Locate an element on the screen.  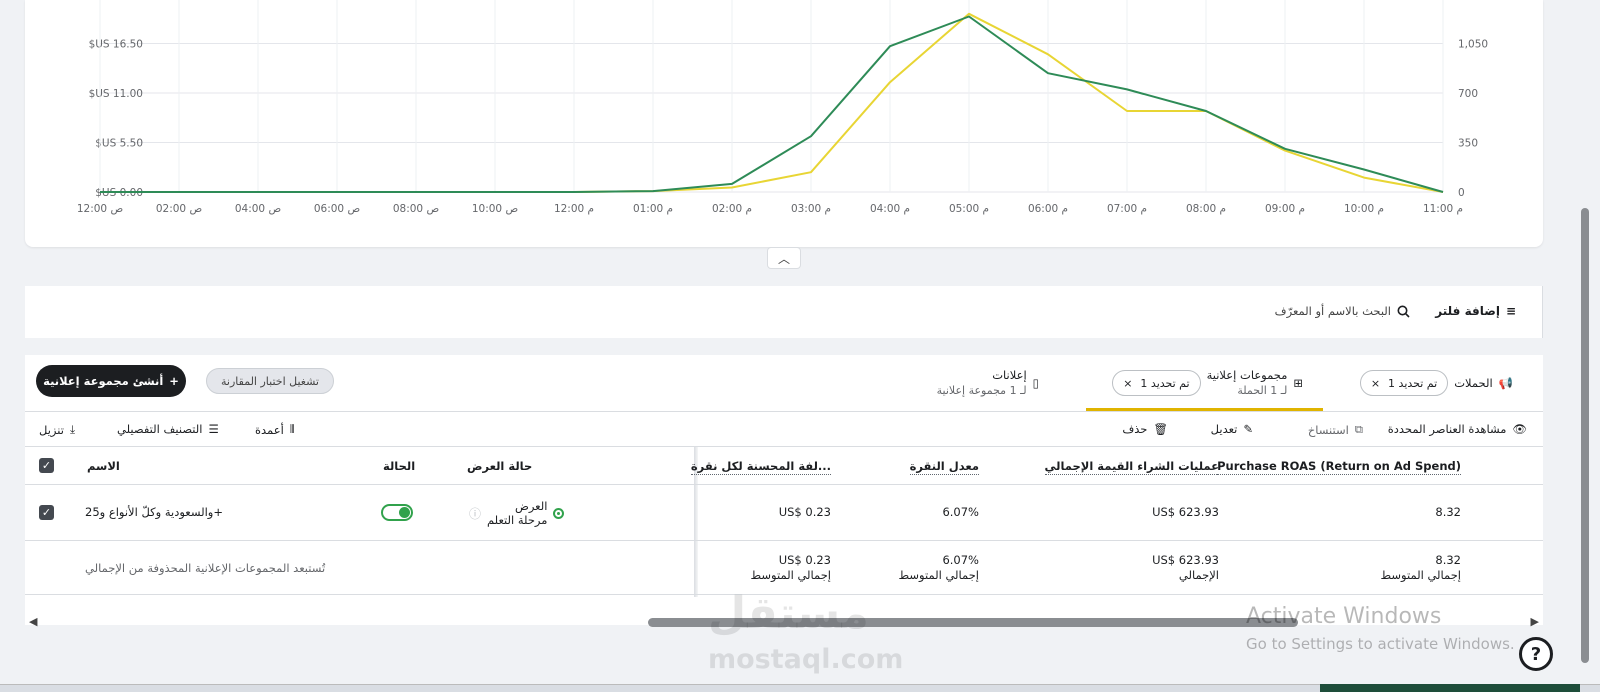
plus-icon: + is located at coordinates (174, 381).